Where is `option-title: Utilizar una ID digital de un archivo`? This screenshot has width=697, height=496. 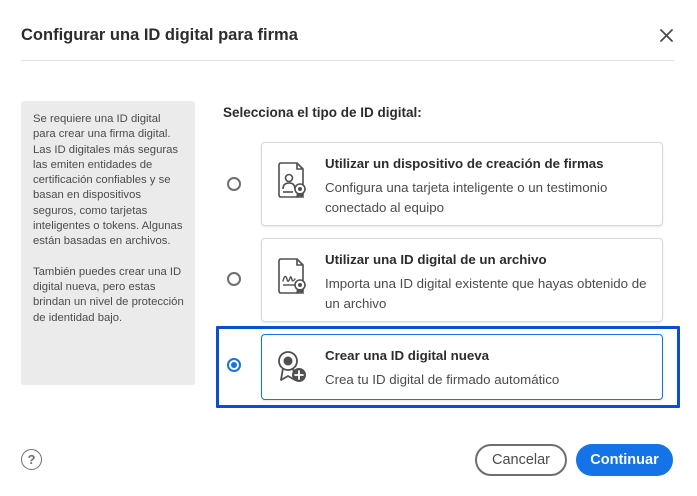
option-title: Utilizar una ID digital de un archivo is located at coordinates (436, 259).